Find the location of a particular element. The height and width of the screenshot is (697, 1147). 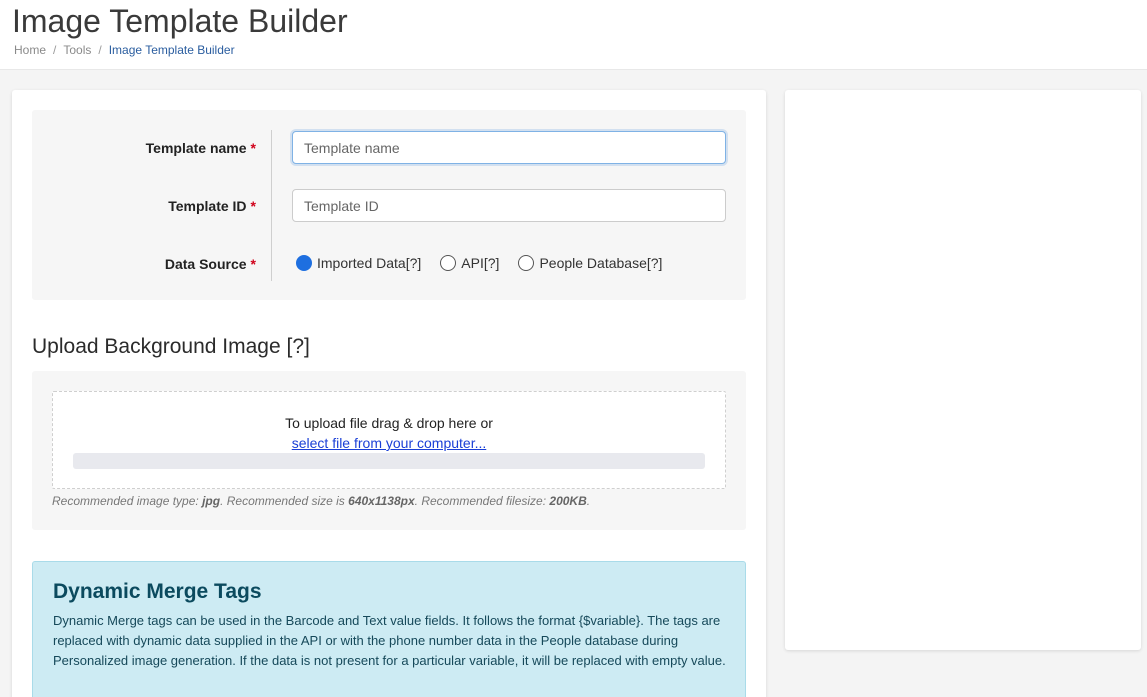

hint-filesize: 200KB is located at coordinates (568, 501).